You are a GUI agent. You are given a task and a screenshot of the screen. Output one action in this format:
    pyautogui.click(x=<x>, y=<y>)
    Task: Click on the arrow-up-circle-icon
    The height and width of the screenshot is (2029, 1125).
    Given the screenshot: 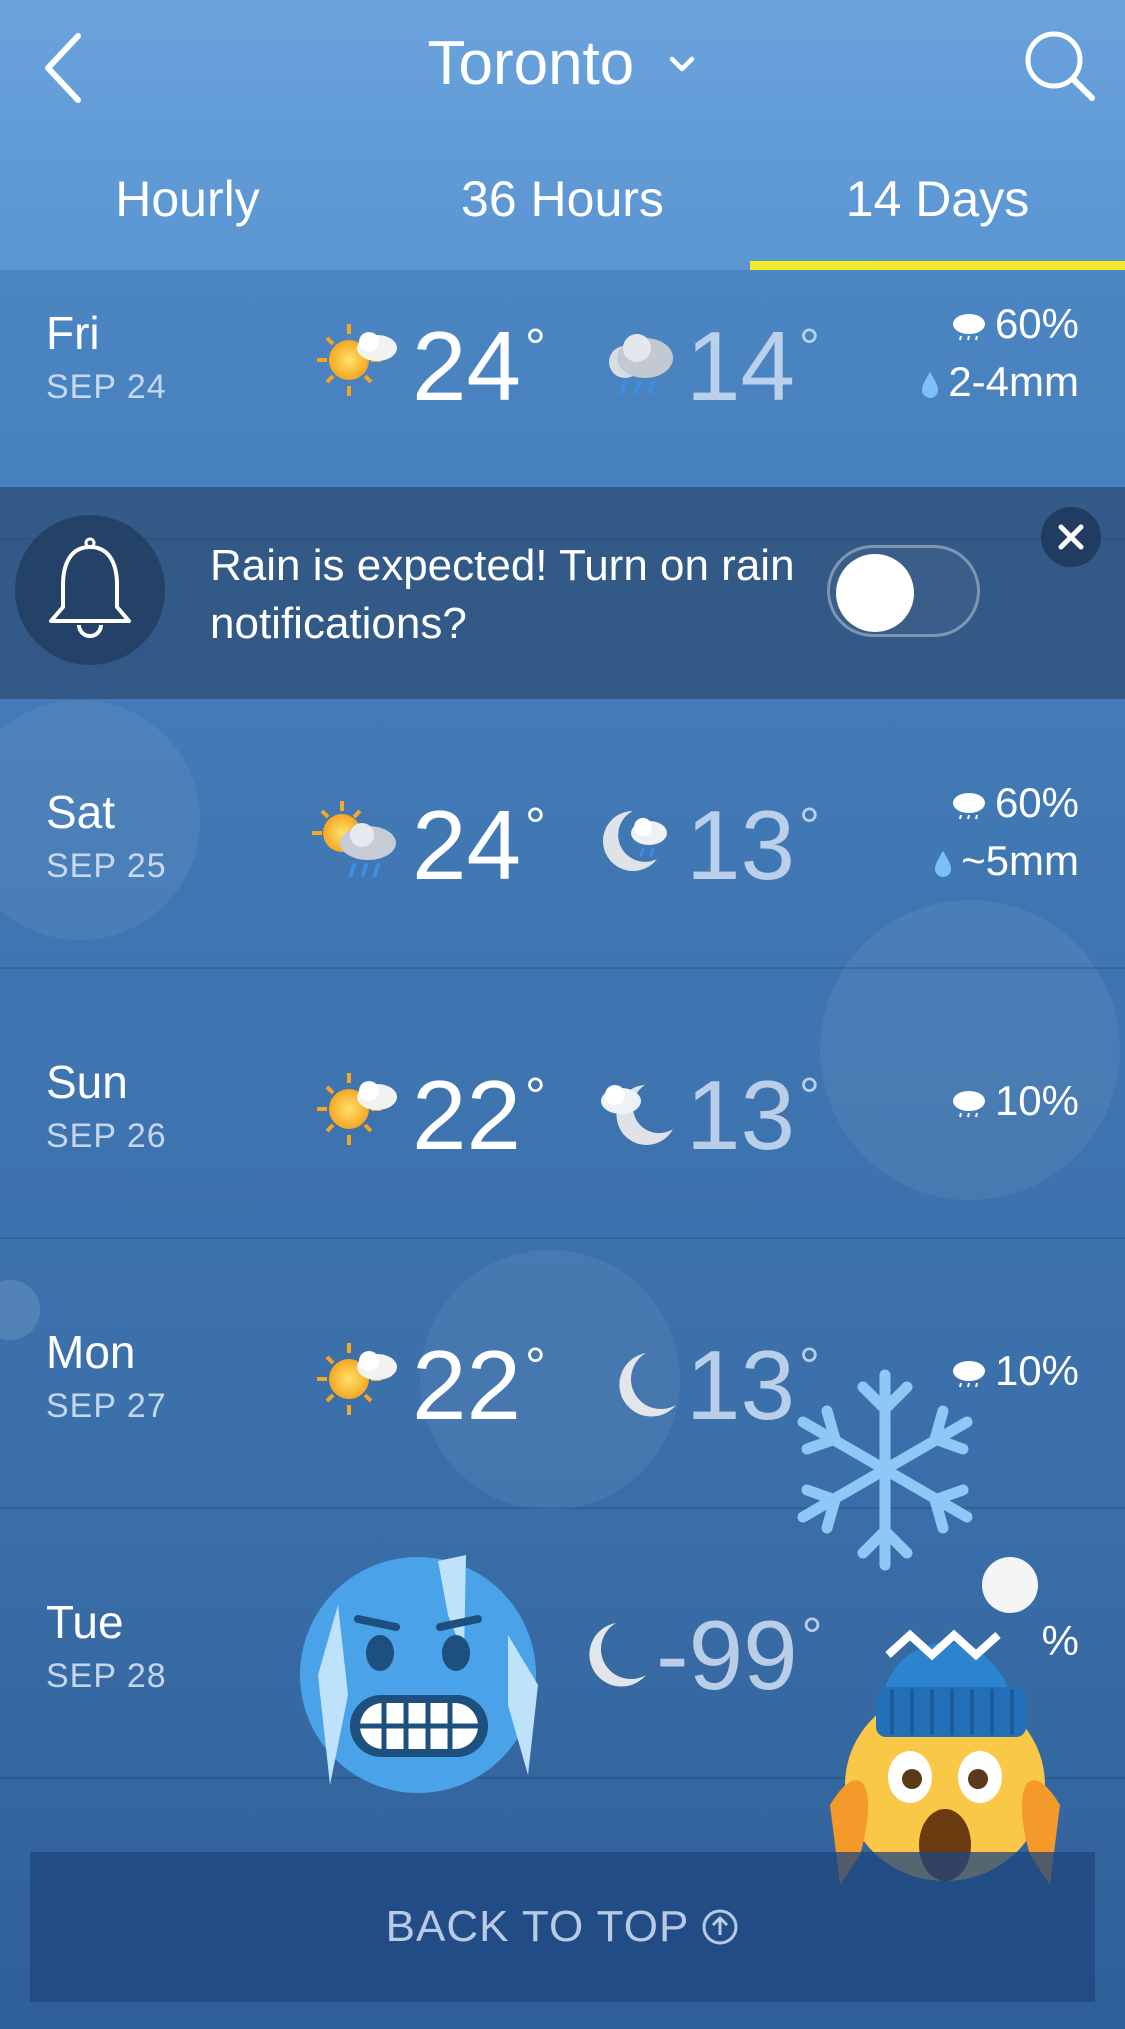 What is the action you would take?
    pyautogui.click(x=720, y=1927)
    